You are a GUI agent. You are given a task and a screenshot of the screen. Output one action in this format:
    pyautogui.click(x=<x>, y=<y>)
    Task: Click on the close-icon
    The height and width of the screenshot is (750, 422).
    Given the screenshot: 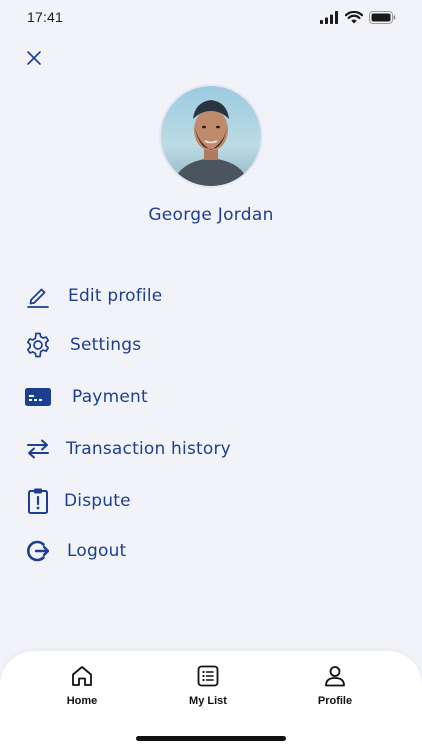 What is the action you would take?
    pyautogui.click(x=34, y=60)
    